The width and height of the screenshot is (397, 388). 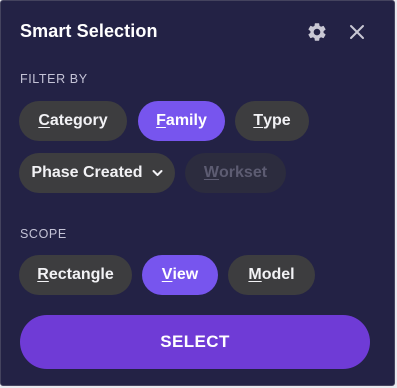 I want to click on gear-icon, so click(x=317, y=32).